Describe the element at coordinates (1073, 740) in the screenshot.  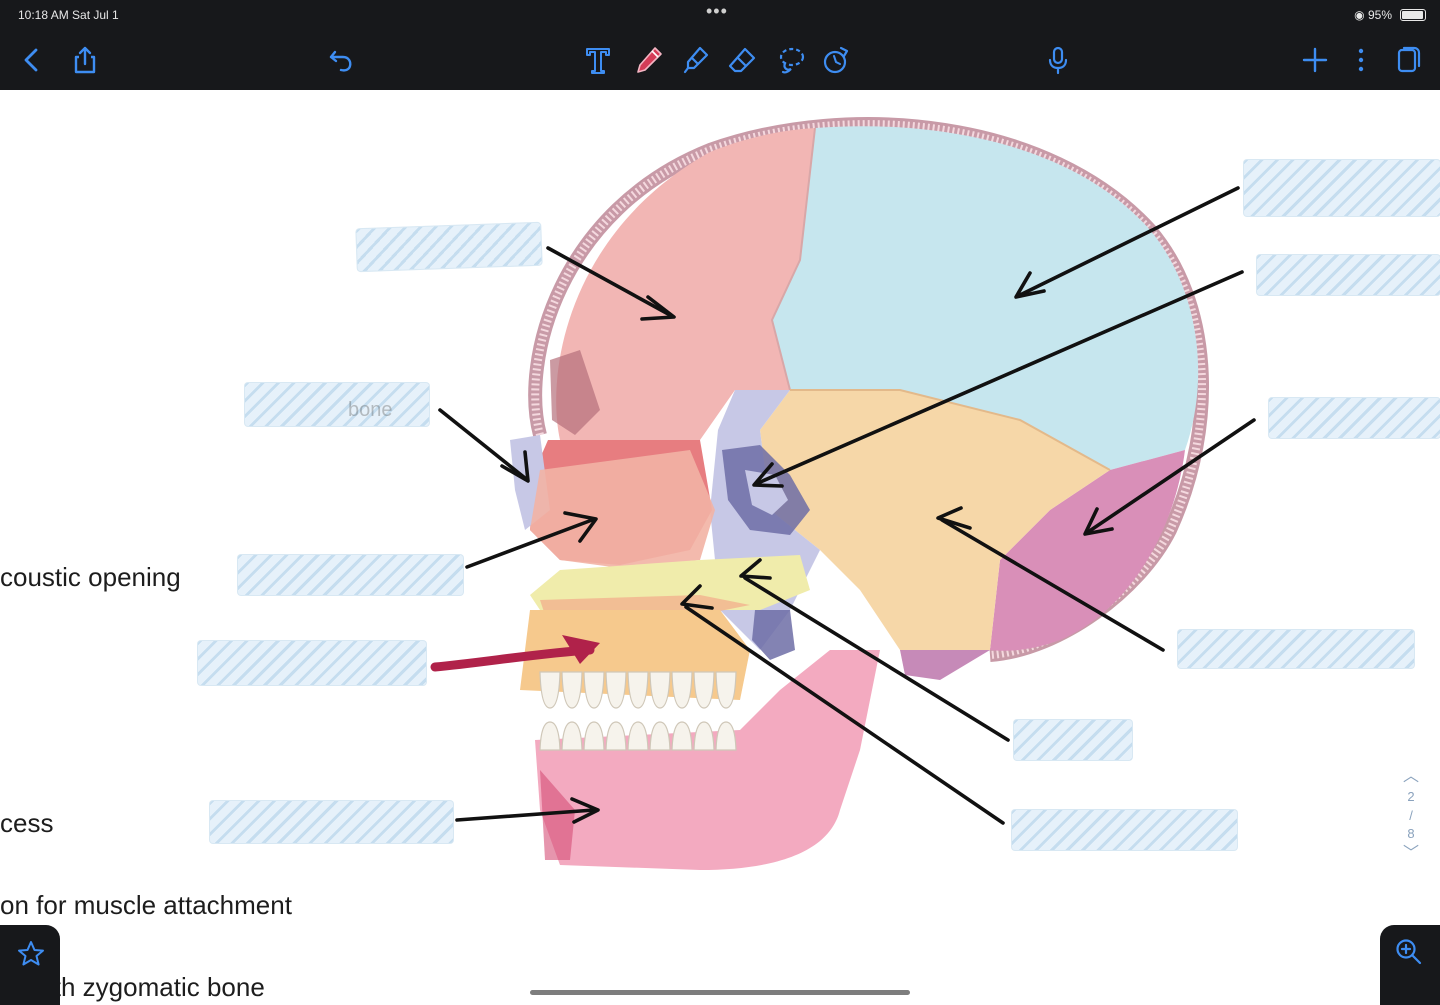
I see `blank-label-palatine` at that location.